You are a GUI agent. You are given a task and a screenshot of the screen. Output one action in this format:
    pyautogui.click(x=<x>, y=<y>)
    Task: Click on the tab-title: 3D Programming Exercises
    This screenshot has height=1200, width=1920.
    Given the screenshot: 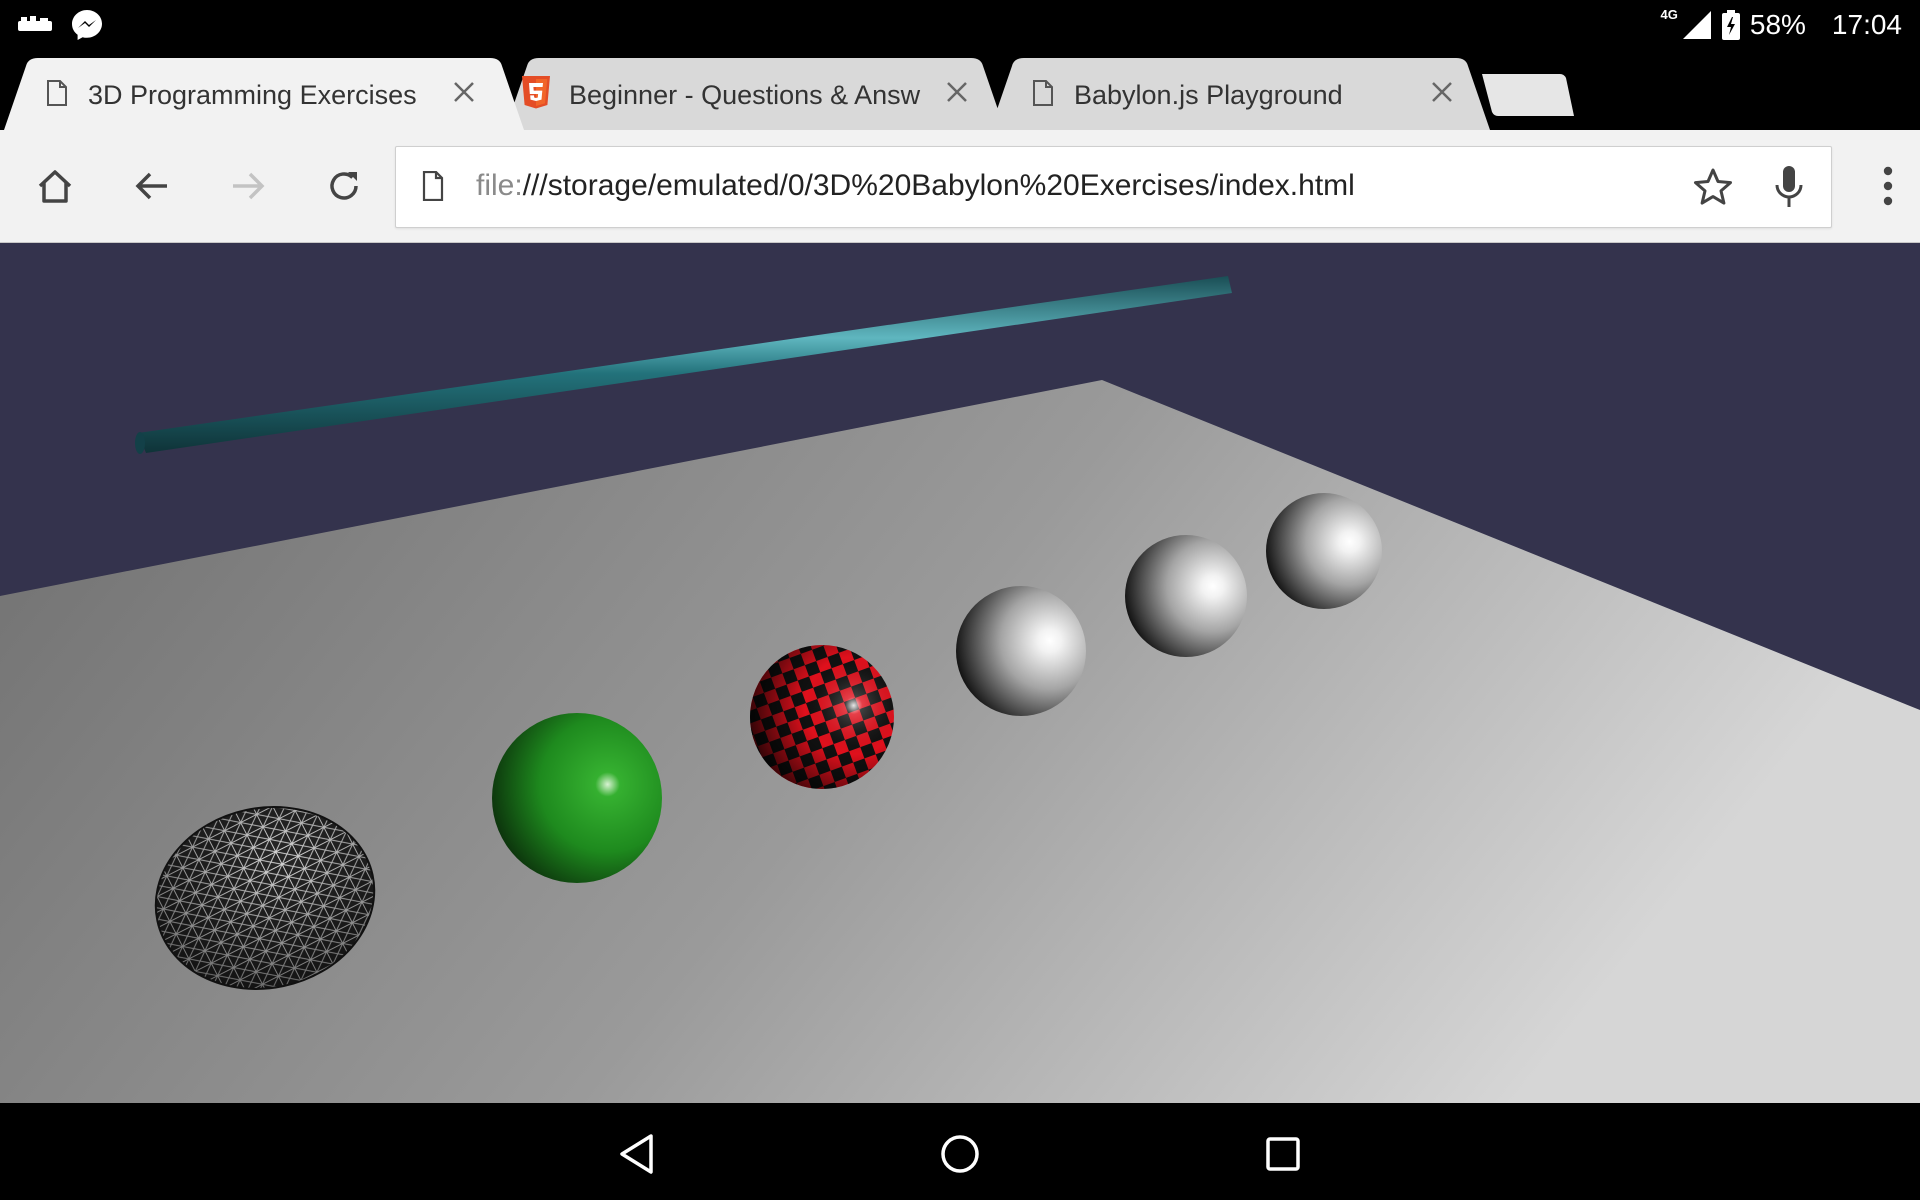 What is the action you would take?
    pyautogui.click(x=252, y=95)
    